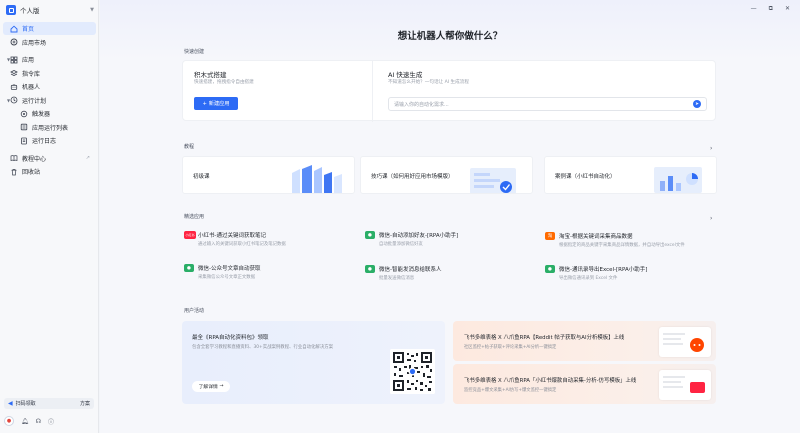 This screenshot has height=433, width=800. What do you see at coordinates (14, 100) in the screenshot?
I see `clock-icon` at bounding box center [14, 100].